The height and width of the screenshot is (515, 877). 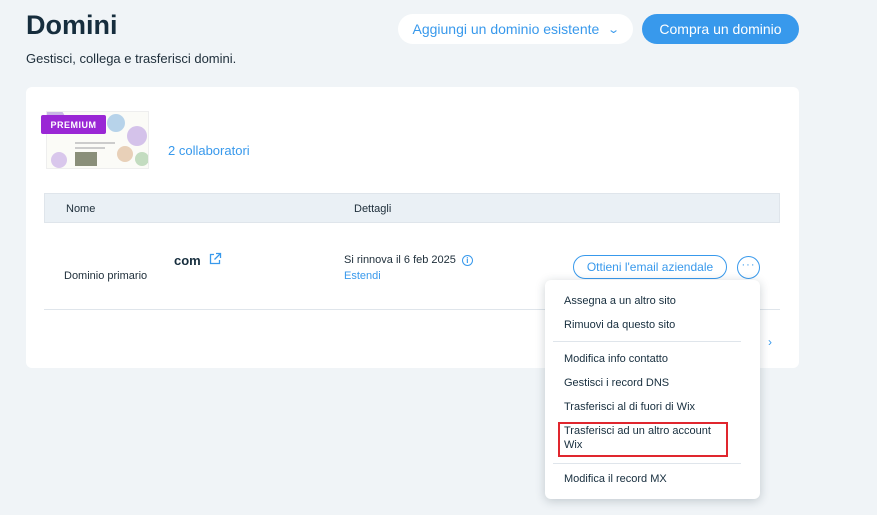 I want to click on highlight-box, so click(x=643, y=439).